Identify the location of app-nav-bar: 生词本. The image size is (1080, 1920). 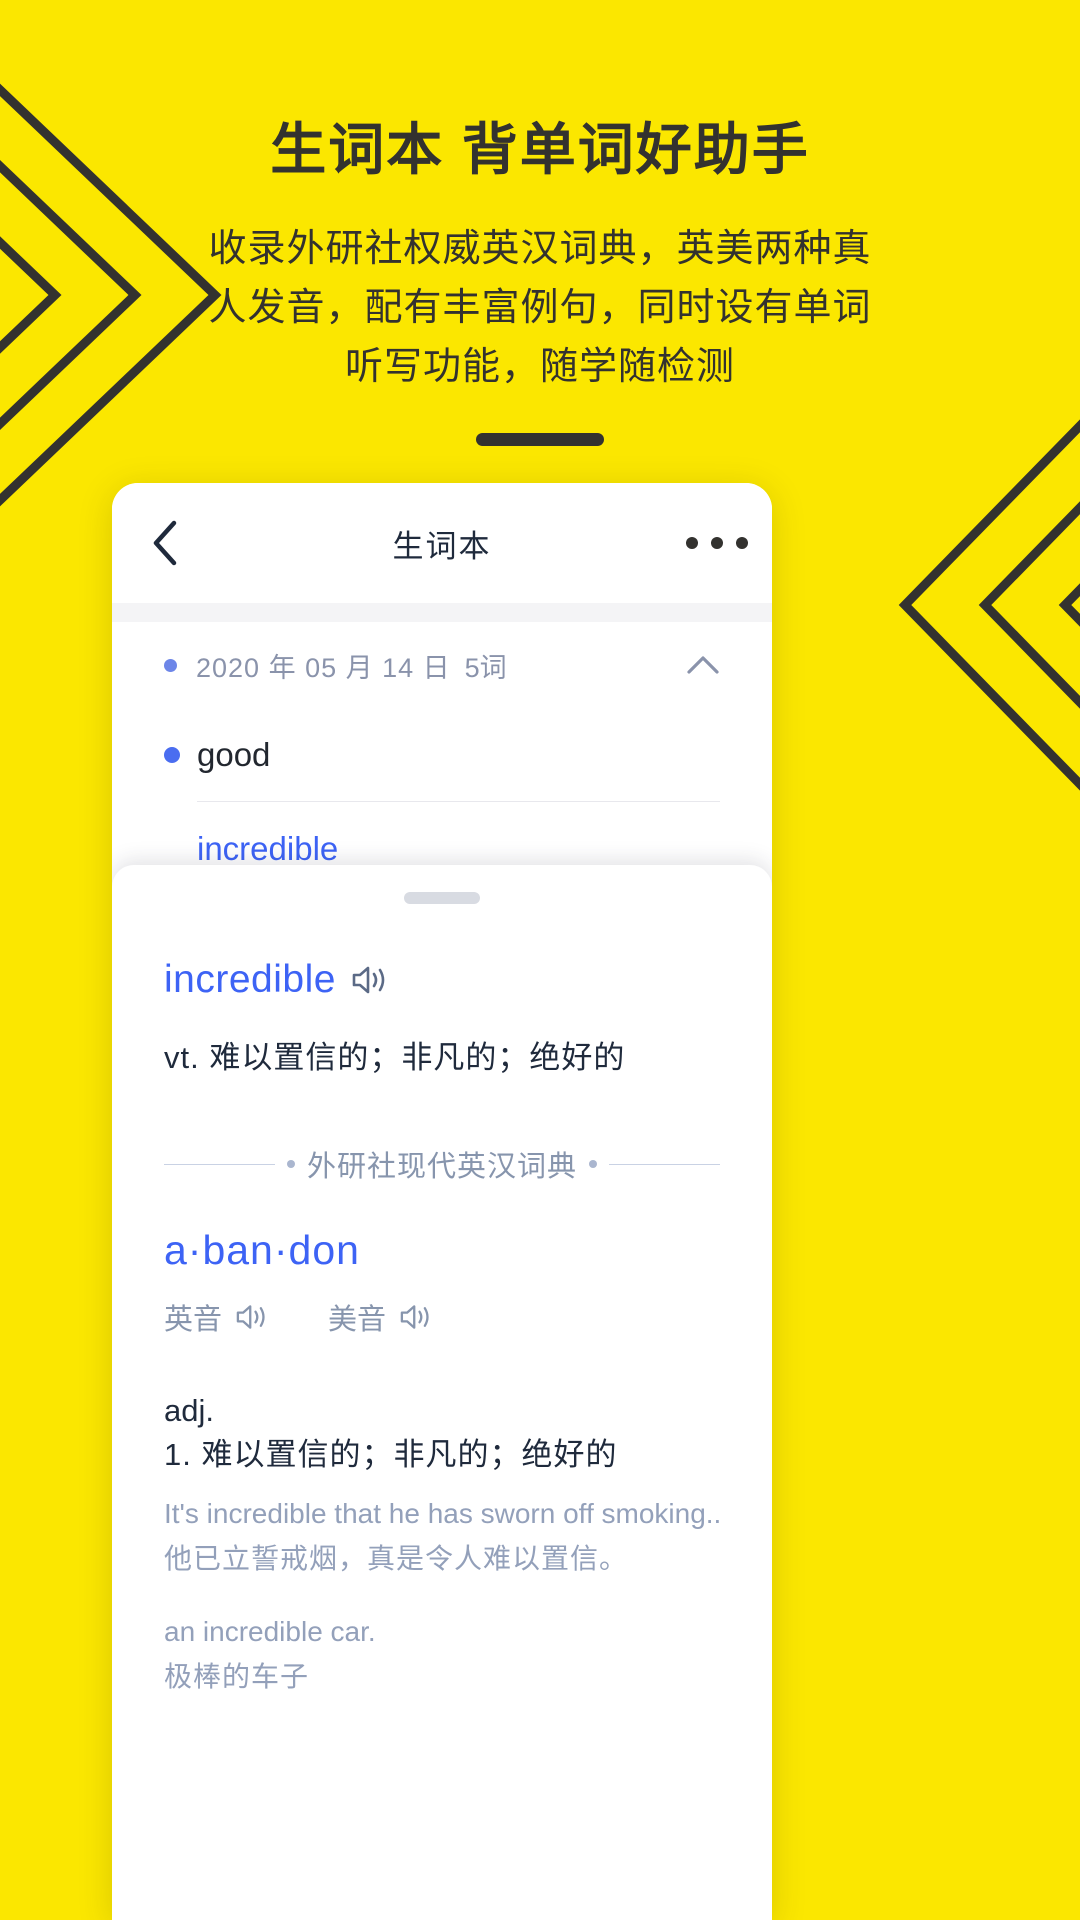
(442, 543).